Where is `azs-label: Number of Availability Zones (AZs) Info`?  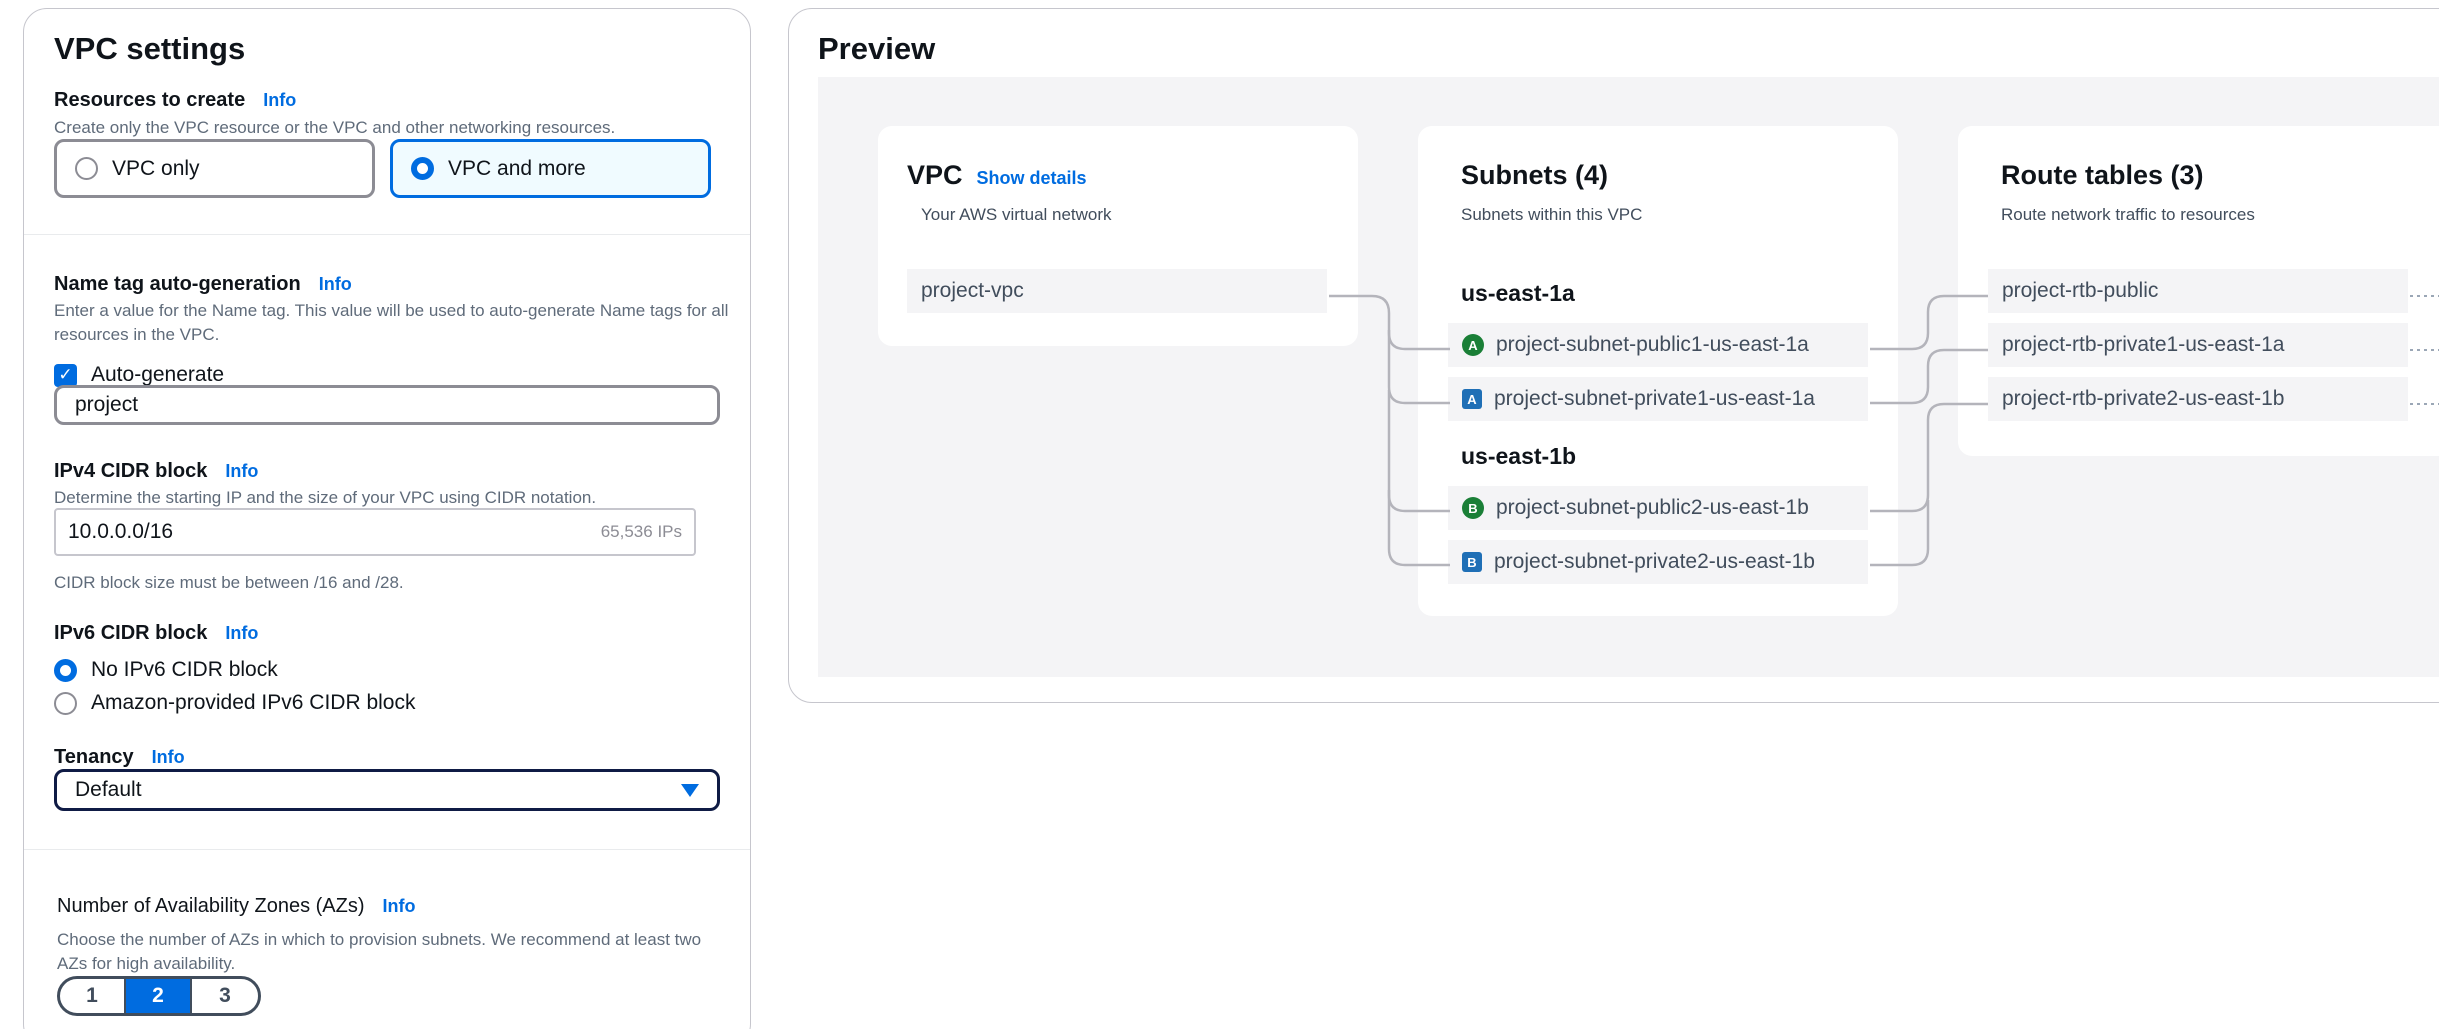 azs-label: Number of Availability Zones (AZs) Info is located at coordinates (236, 906).